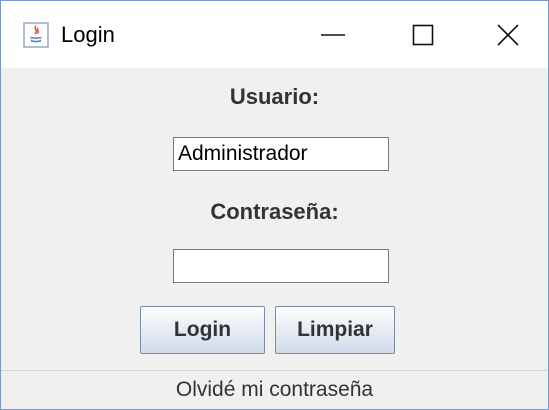 The width and height of the screenshot is (549, 410). Describe the element at coordinates (88, 34) in the screenshot. I see `window-title: Login` at that location.